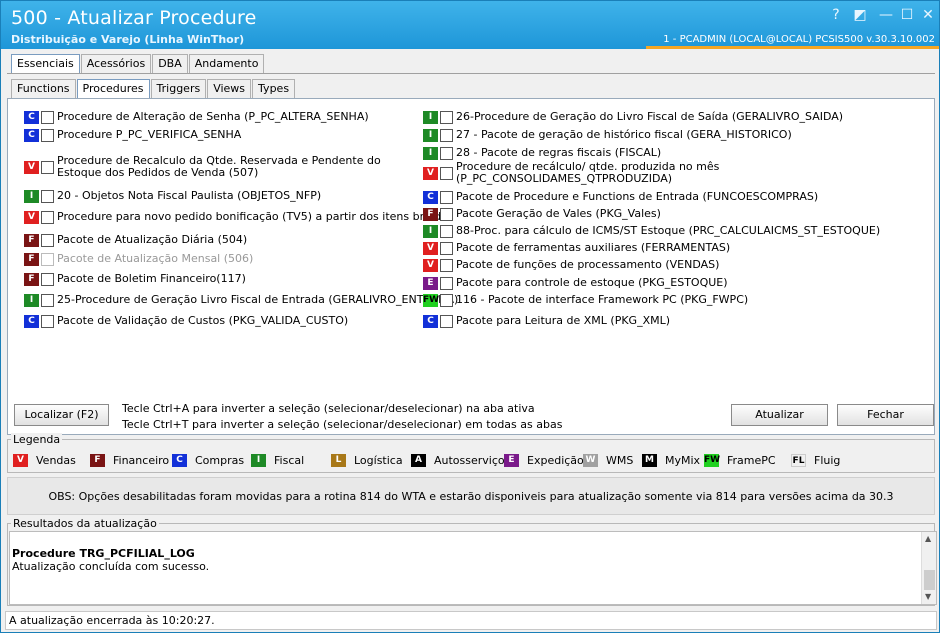  Describe the element at coordinates (151, 278) in the screenshot. I see `procedure-label: Pacote de Boletim Financeiro(117)` at that location.